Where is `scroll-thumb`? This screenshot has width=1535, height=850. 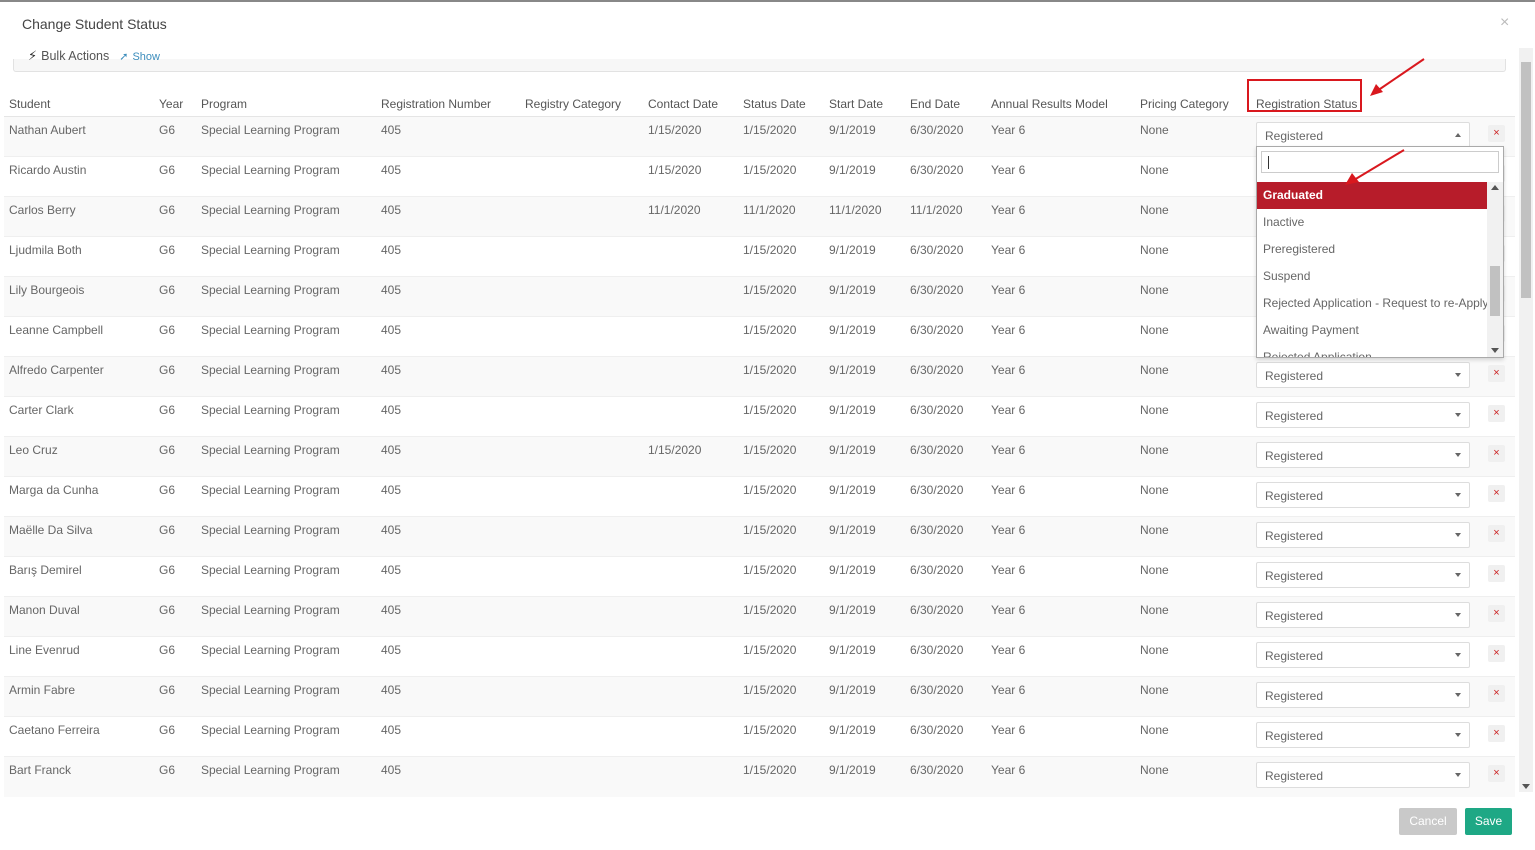
scroll-thumb is located at coordinates (1495, 291).